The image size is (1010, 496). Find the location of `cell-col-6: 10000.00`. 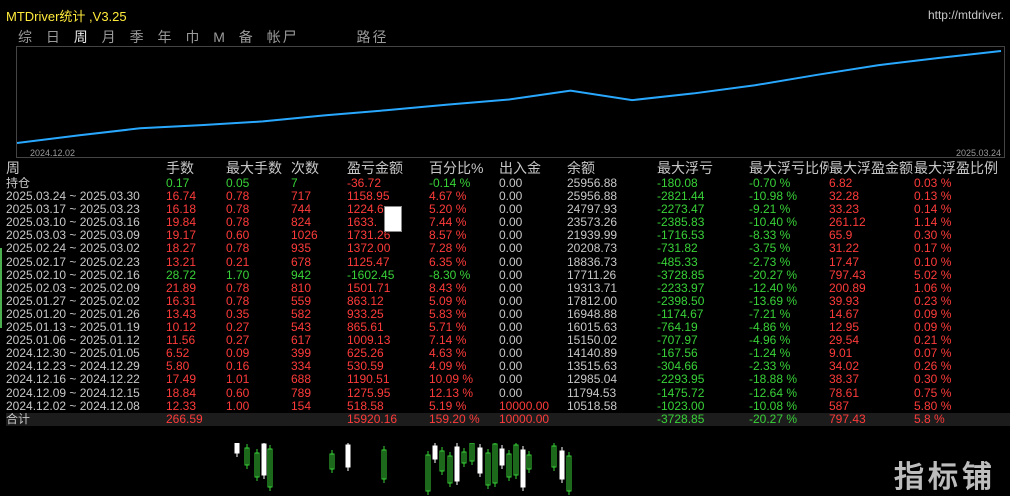

cell-col-6: 10000.00 is located at coordinates (533, 419).